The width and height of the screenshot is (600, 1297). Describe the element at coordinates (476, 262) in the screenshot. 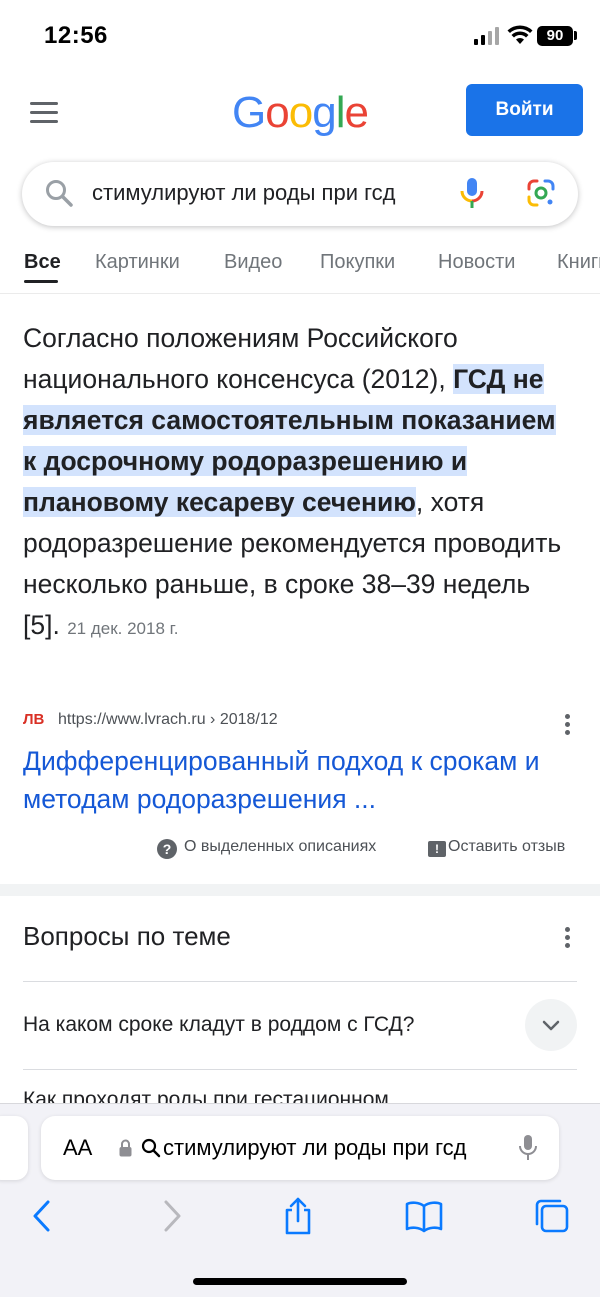

I see `tab-news: Новости` at that location.